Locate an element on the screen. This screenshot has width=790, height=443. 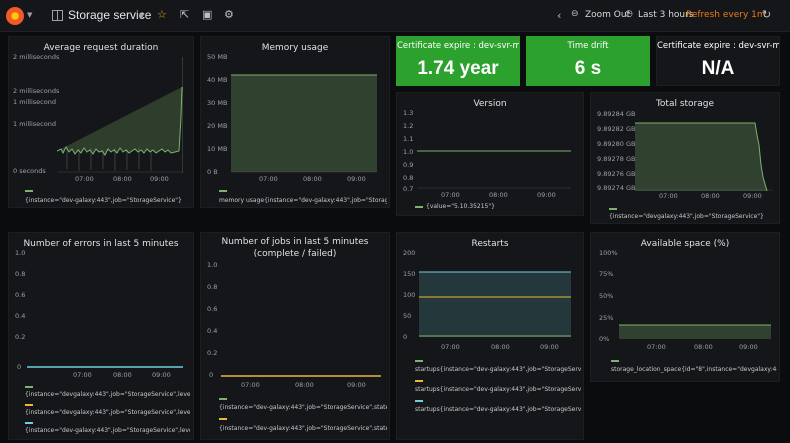
version-chart is located at coordinates (494, 169).